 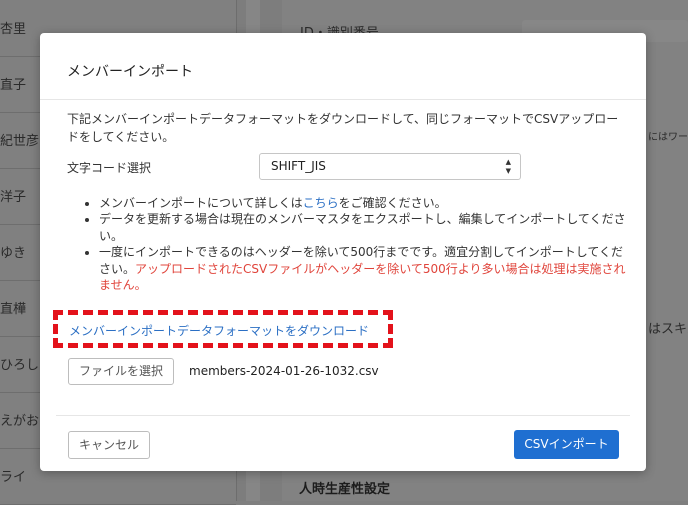 I want to click on member-name: 直樺, so click(x=13, y=309).